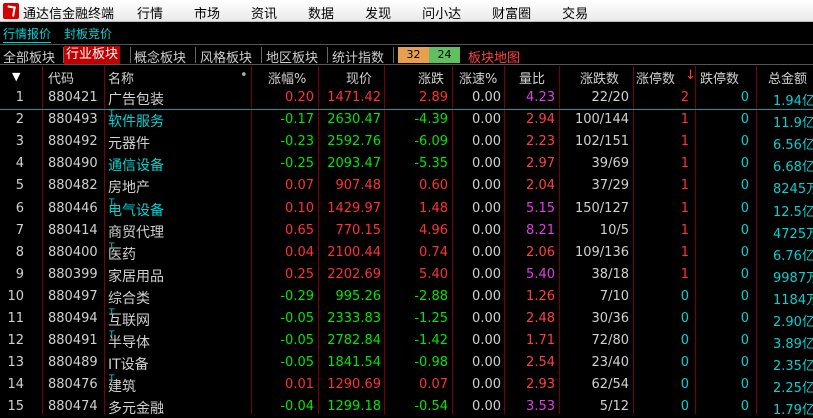  What do you see at coordinates (599, 77) in the screenshot?
I see `col-header-updown-count: 涨跌数` at bounding box center [599, 77].